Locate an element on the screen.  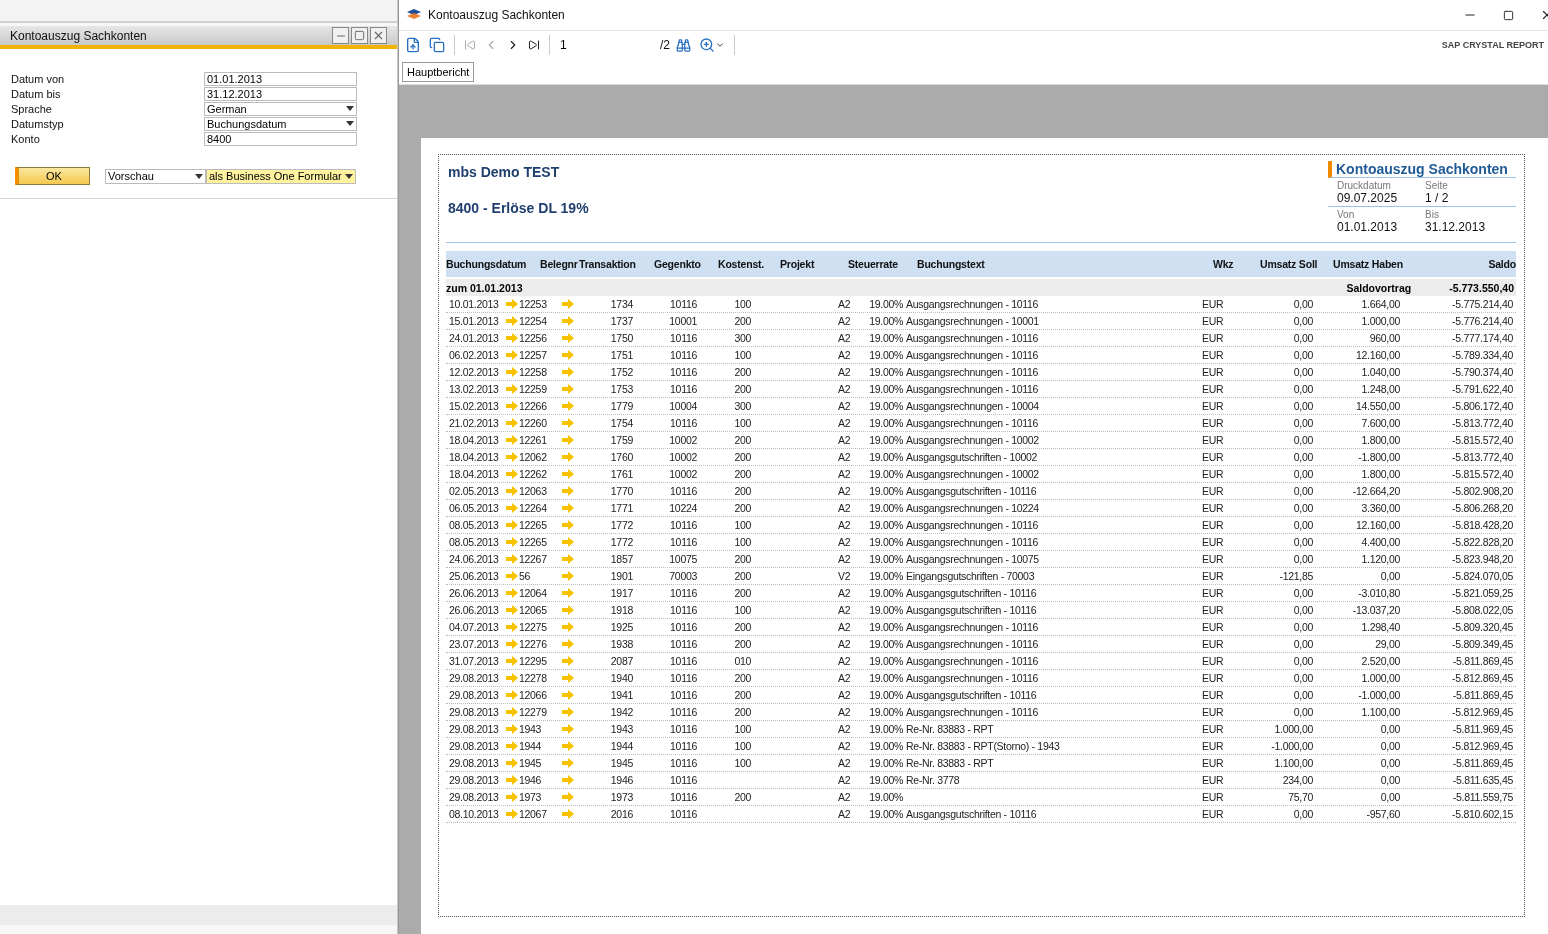
close-button is located at coordinates (378, 35).